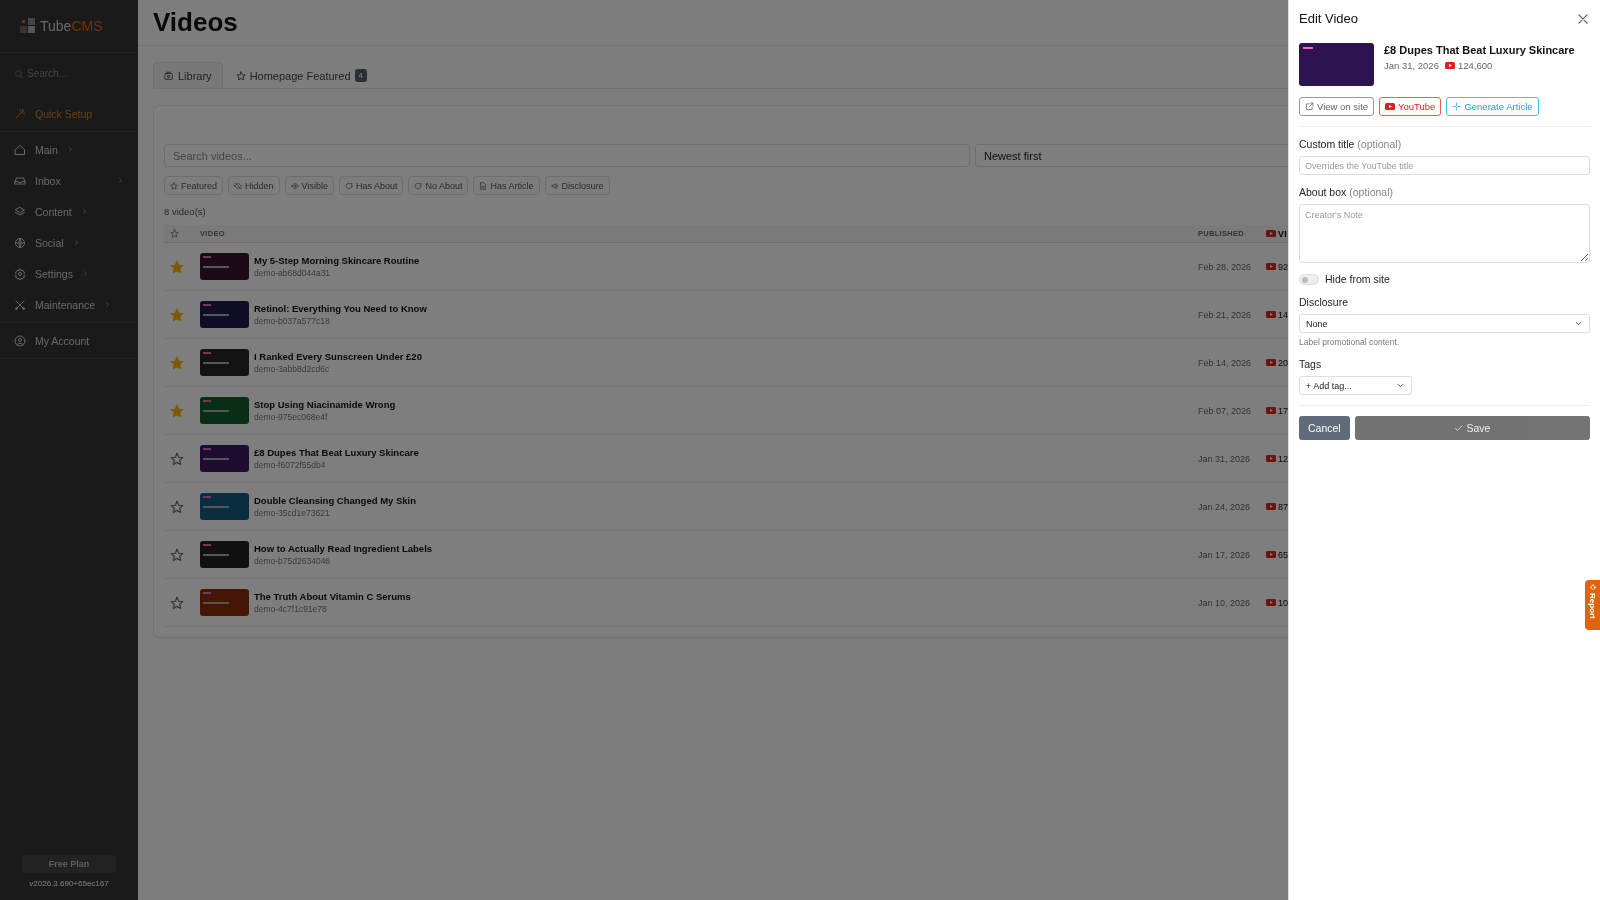  Describe the element at coordinates (185, 211) in the screenshot. I see `video-count: 8 video(s)` at that location.